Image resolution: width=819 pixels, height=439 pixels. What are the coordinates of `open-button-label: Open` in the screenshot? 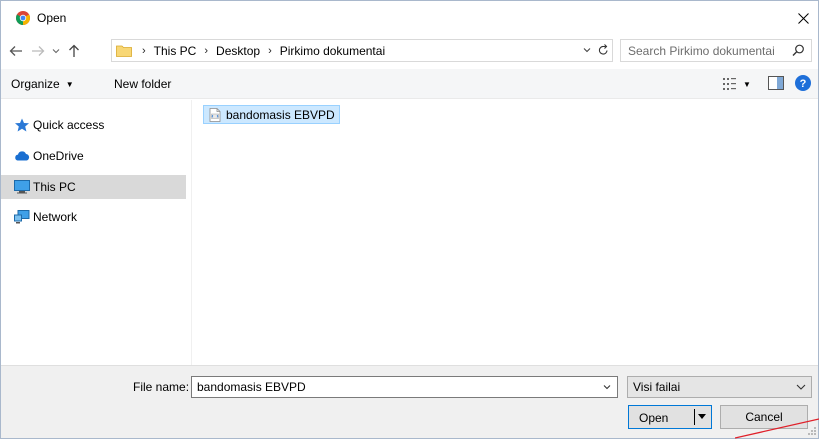 It's located at (654, 418).